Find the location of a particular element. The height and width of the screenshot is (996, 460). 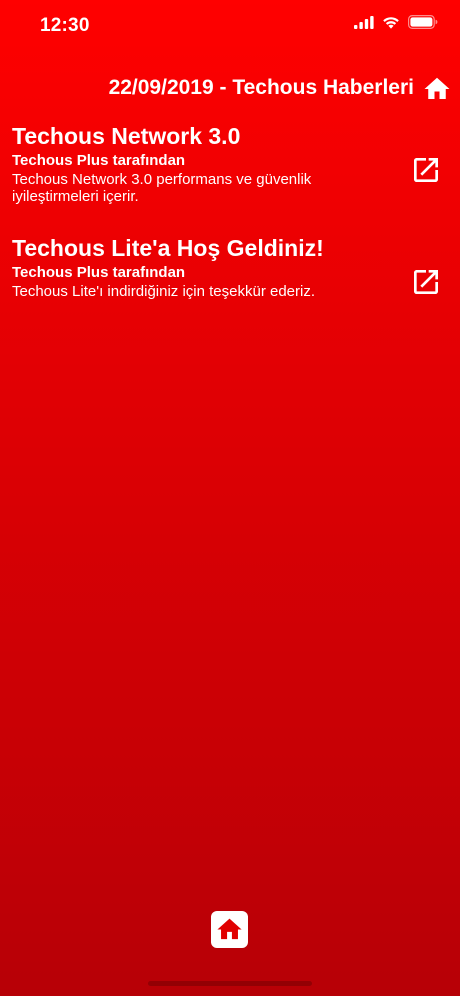

battery-icon is located at coordinates (423, 22).